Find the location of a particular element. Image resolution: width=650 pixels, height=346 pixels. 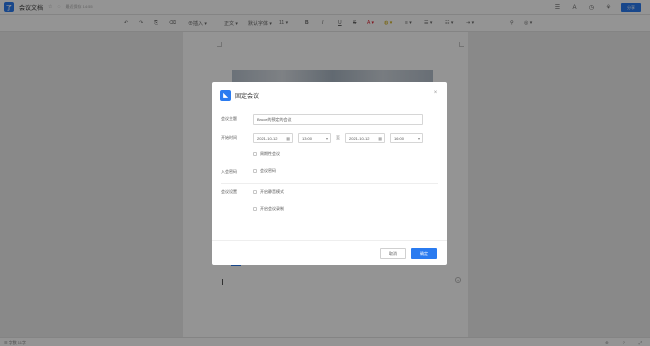

record-option-checkbox: 开启会议录制 is located at coordinates (268, 209).